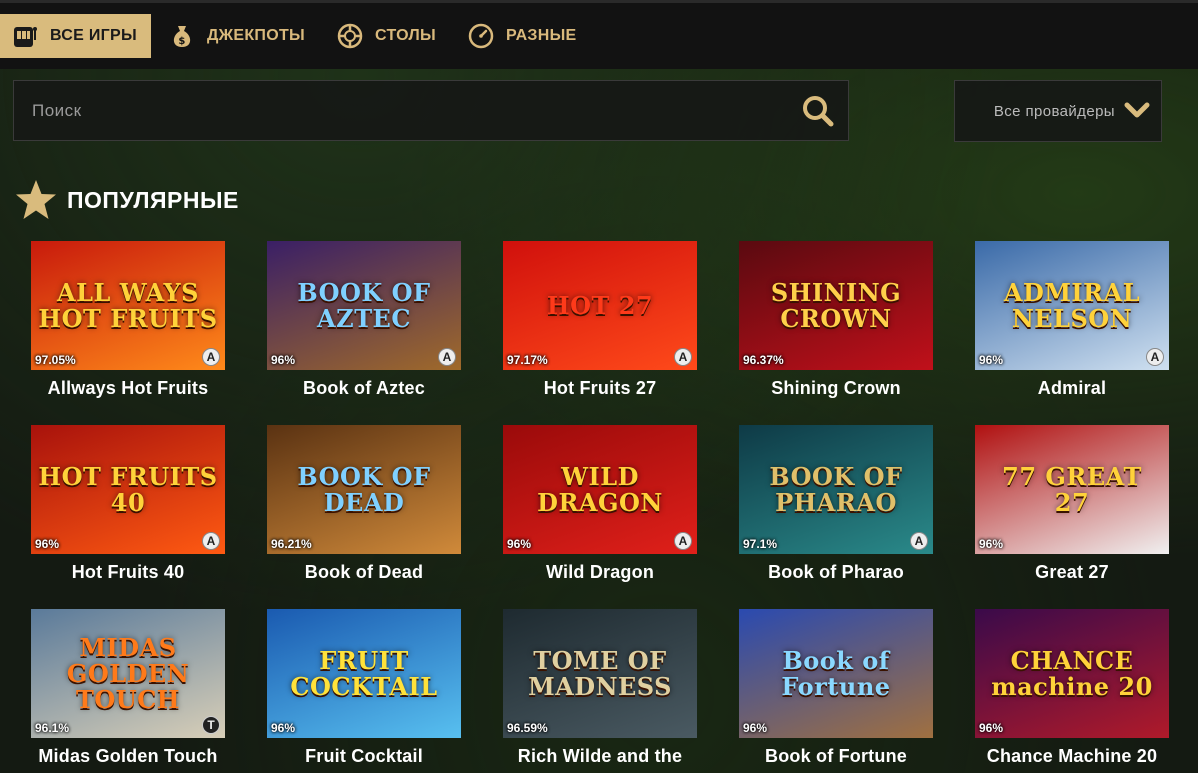 Image resolution: width=1198 pixels, height=773 pixels. I want to click on game-thumbnail: BOOK OF AZTEC 96% A, so click(364, 305).